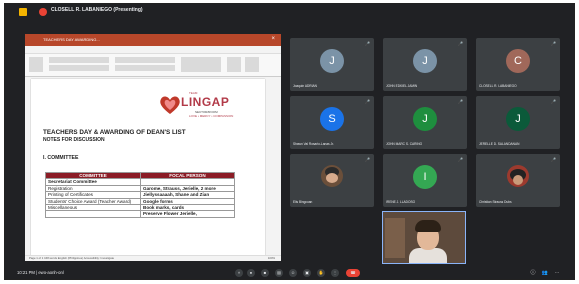 This screenshot has height=284, width=579. What do you see at coordinates (251, 273) in the screenshot?
I see `mic-icon: ●` at bounding box center [251, 273].